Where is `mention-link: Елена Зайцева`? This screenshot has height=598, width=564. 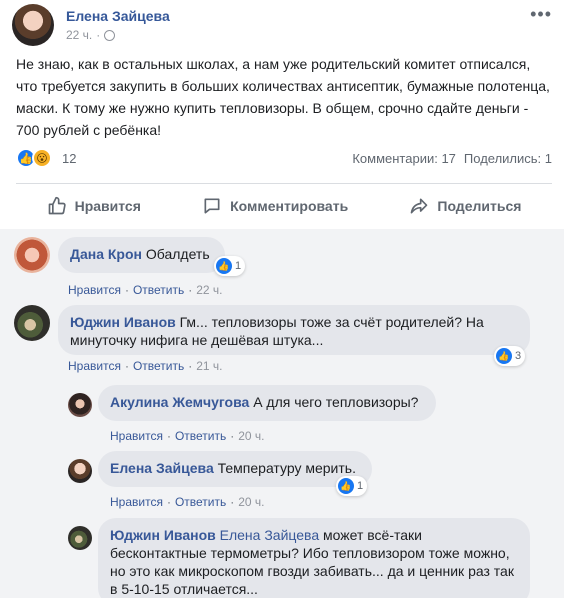 mention-link: Елена Зайцева is located at coordinates (269, 535).